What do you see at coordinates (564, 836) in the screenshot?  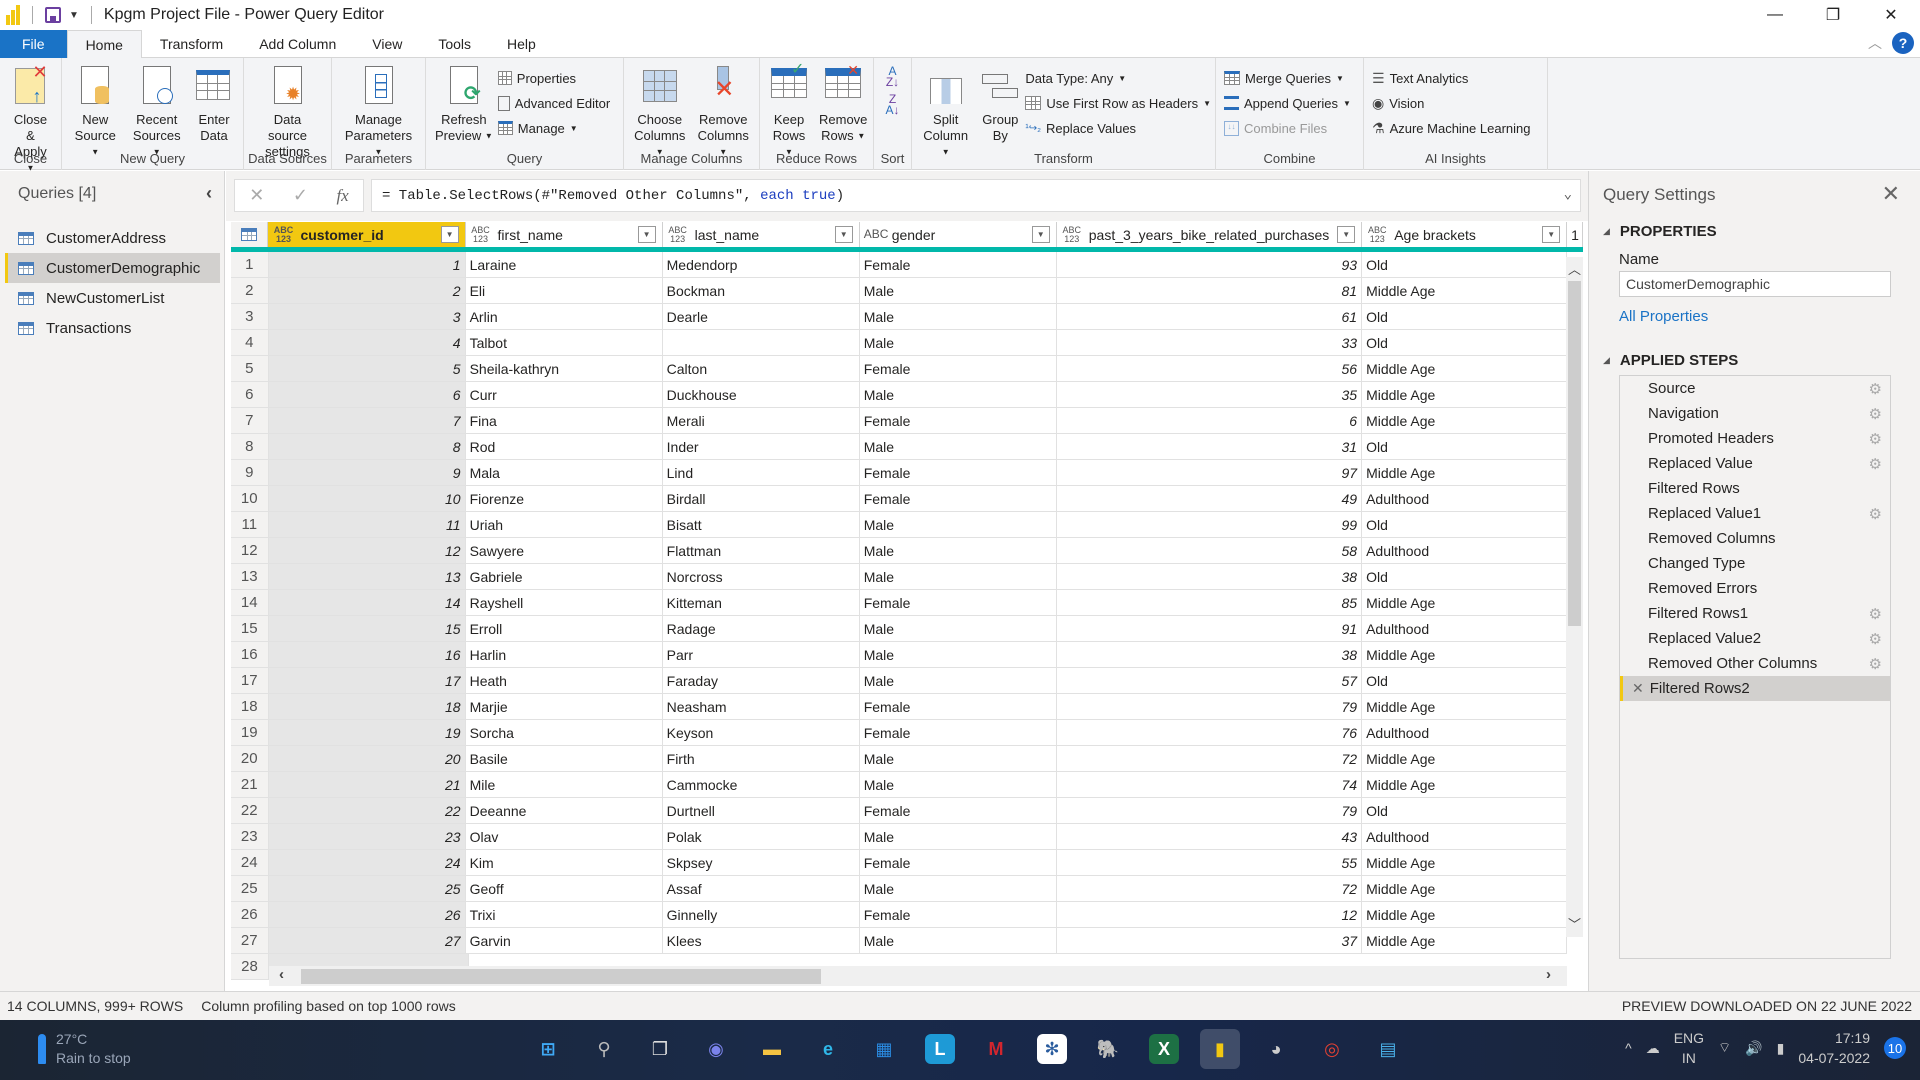 I see `table-cell: Olav` at bounding box center [564, 836].